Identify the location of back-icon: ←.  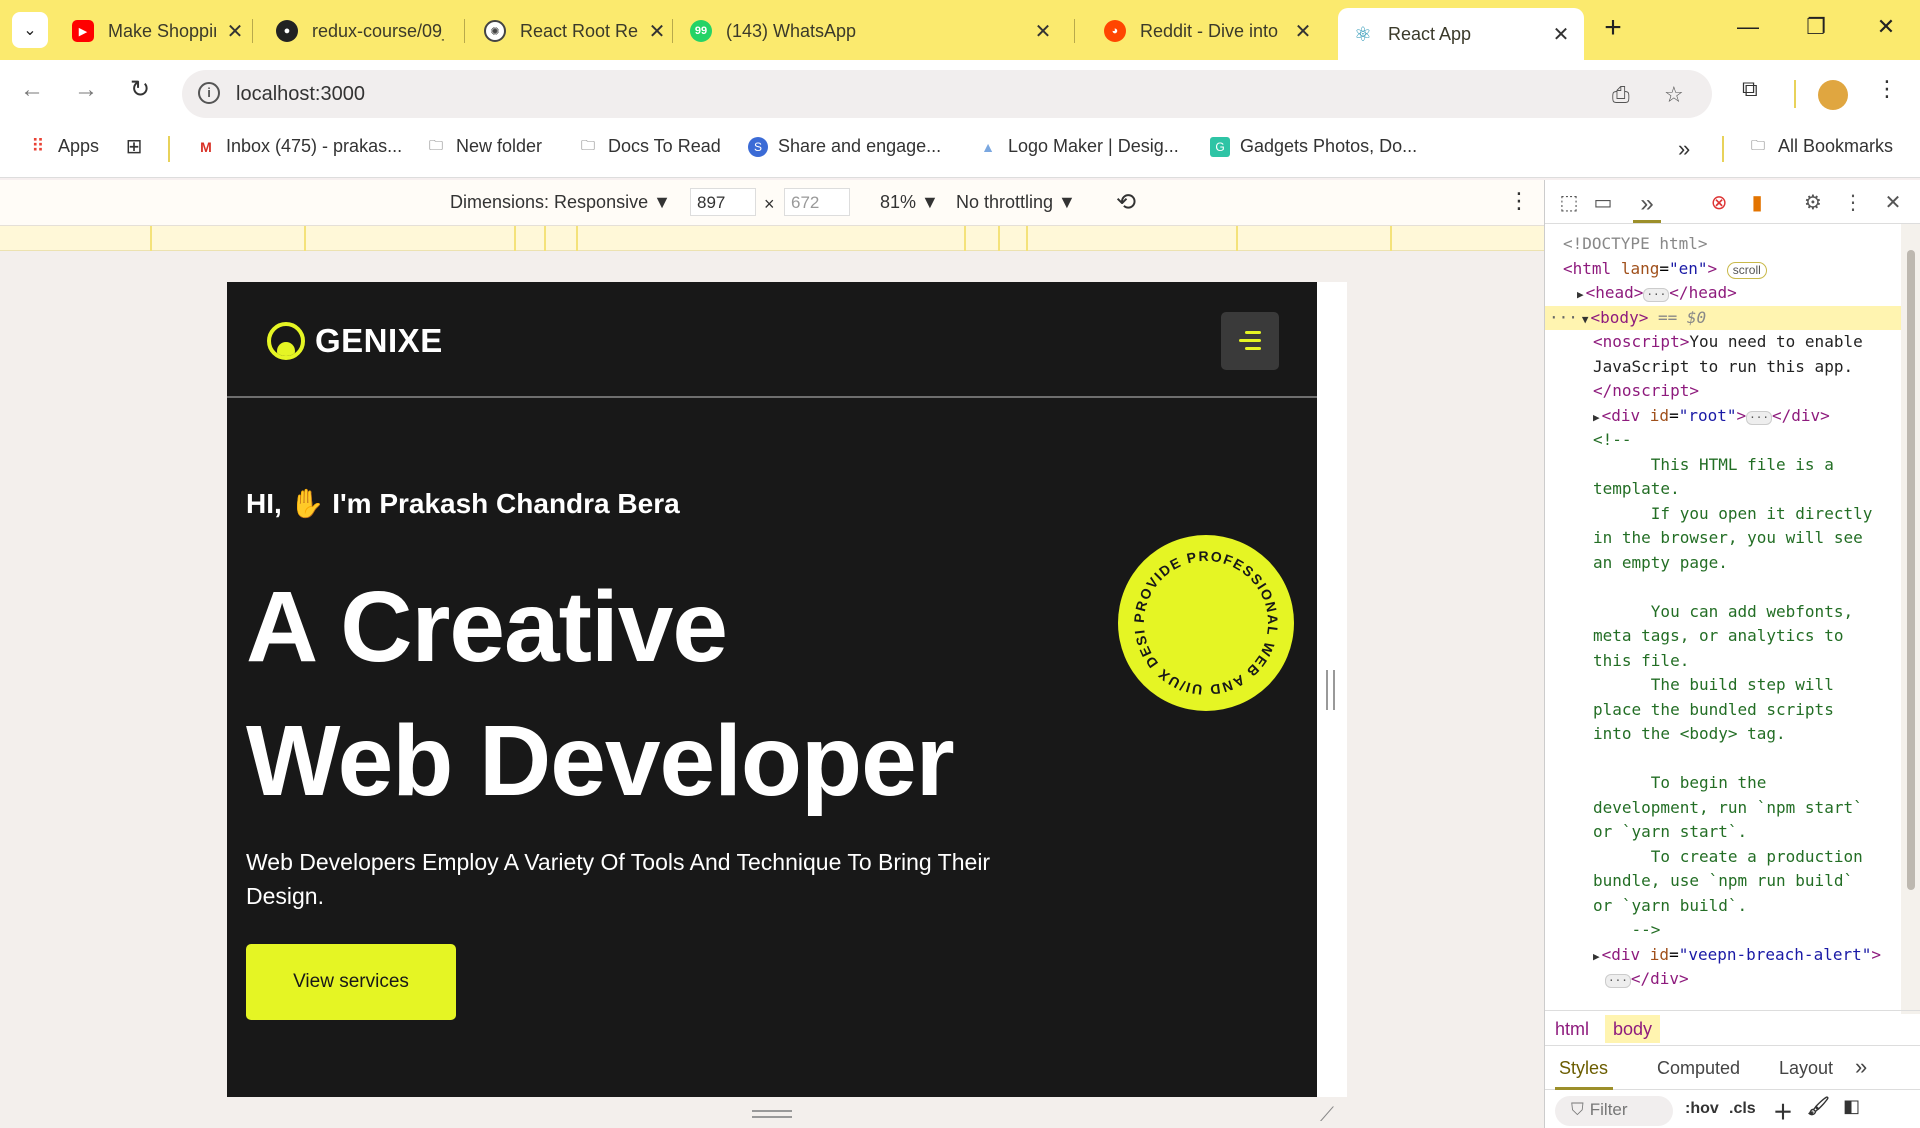
(32, 90).